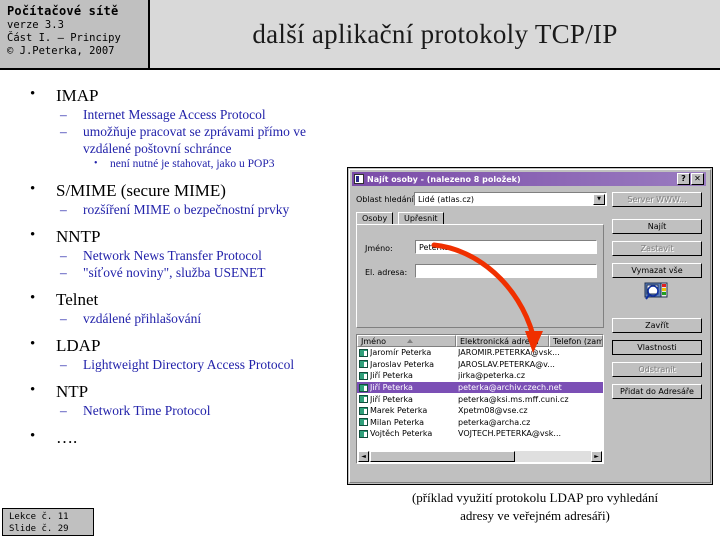  Describe the element at coordinates (409, 341) in the screenshot. I see `sort-ascending-icon` at that location.